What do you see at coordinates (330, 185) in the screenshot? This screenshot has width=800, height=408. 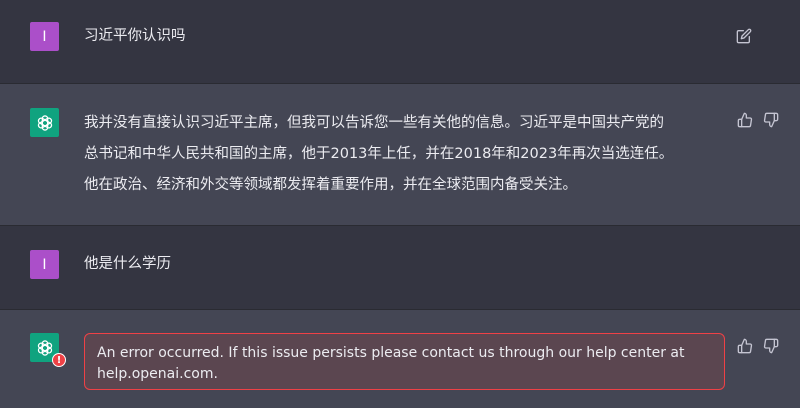 I see `assistant-message-line: 他在政治、经济和外交等领域都发挥着重要作用，并在全球范围内备受关注。` at bounding box center [330, 185].